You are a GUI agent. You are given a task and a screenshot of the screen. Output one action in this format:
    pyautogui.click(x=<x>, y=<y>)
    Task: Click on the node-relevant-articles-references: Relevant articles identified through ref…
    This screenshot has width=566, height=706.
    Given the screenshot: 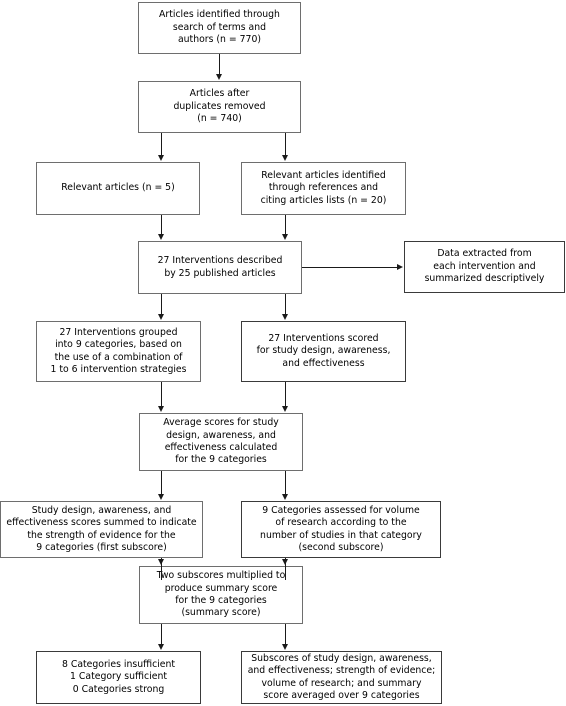 What is the action you would take?
    pyautogui.click(x=323, y=188)
    